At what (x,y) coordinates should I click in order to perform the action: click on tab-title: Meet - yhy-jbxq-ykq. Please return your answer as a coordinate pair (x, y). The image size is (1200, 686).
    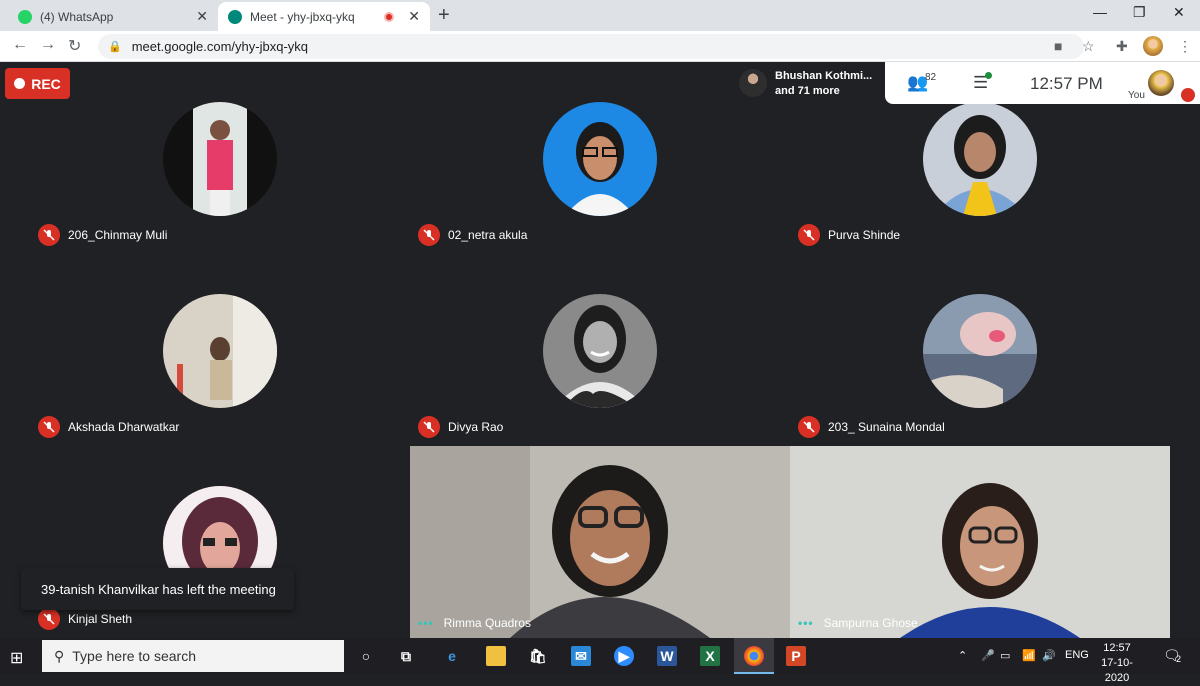
    Looking at the image, I should click on (302, 16).